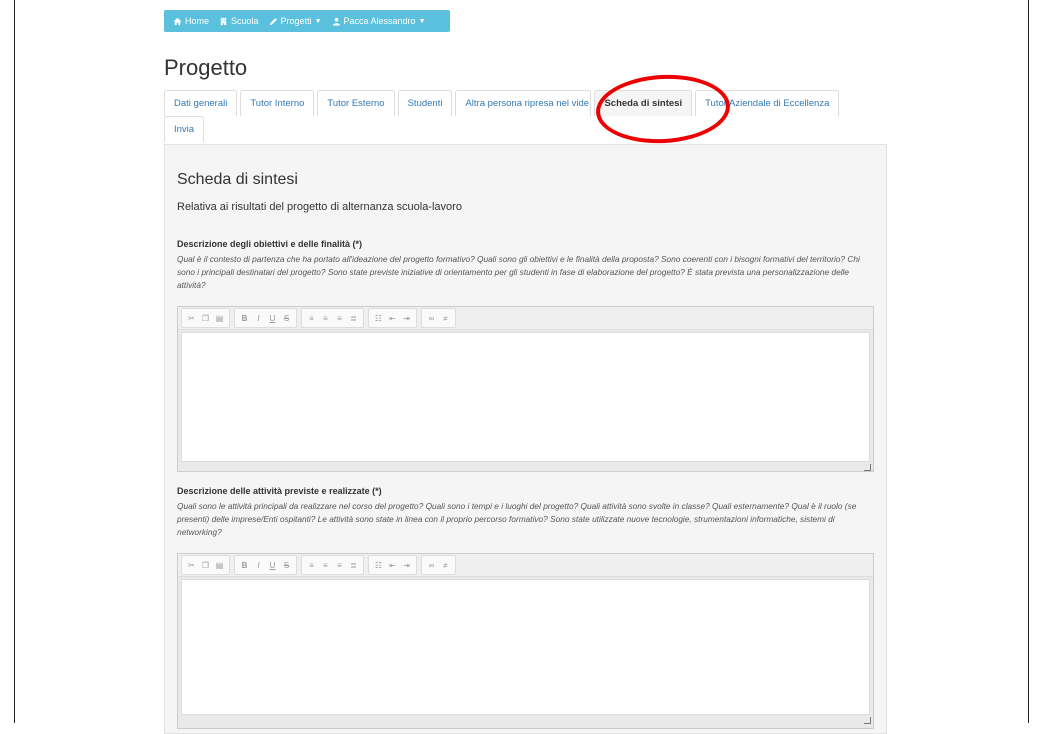  Describe the element at coordinates (177, 21) in the screenshot. I see `home-icon` at that location.